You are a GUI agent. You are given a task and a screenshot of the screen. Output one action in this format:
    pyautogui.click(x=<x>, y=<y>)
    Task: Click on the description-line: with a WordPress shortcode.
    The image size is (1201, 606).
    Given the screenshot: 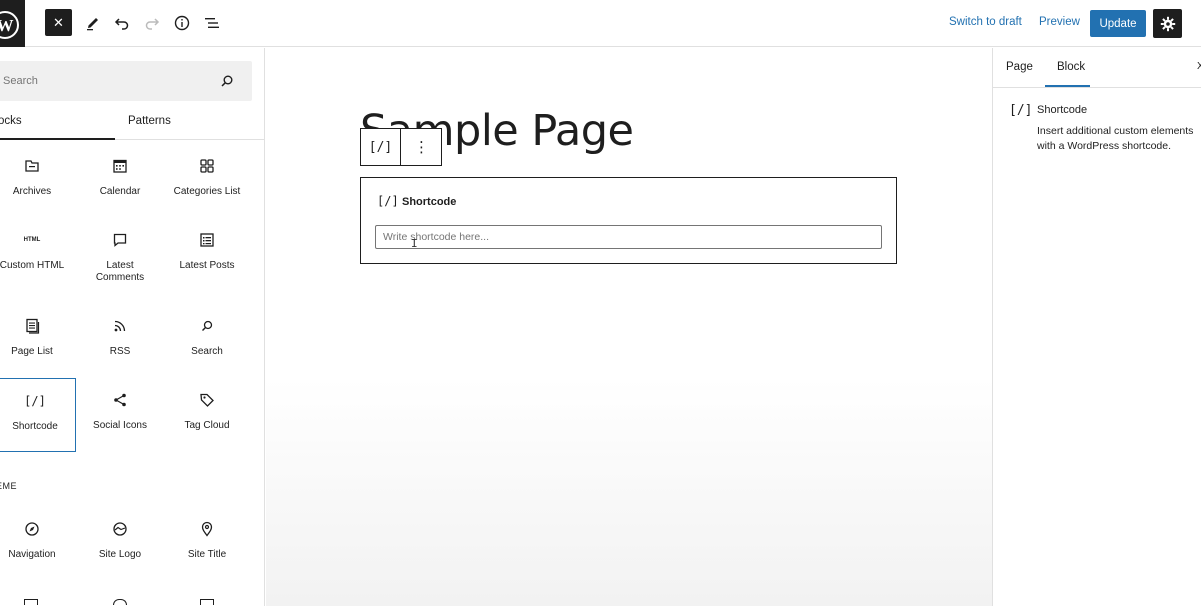 What is the action you would take?
    pyautogui.click(x=1104, y=146)
    